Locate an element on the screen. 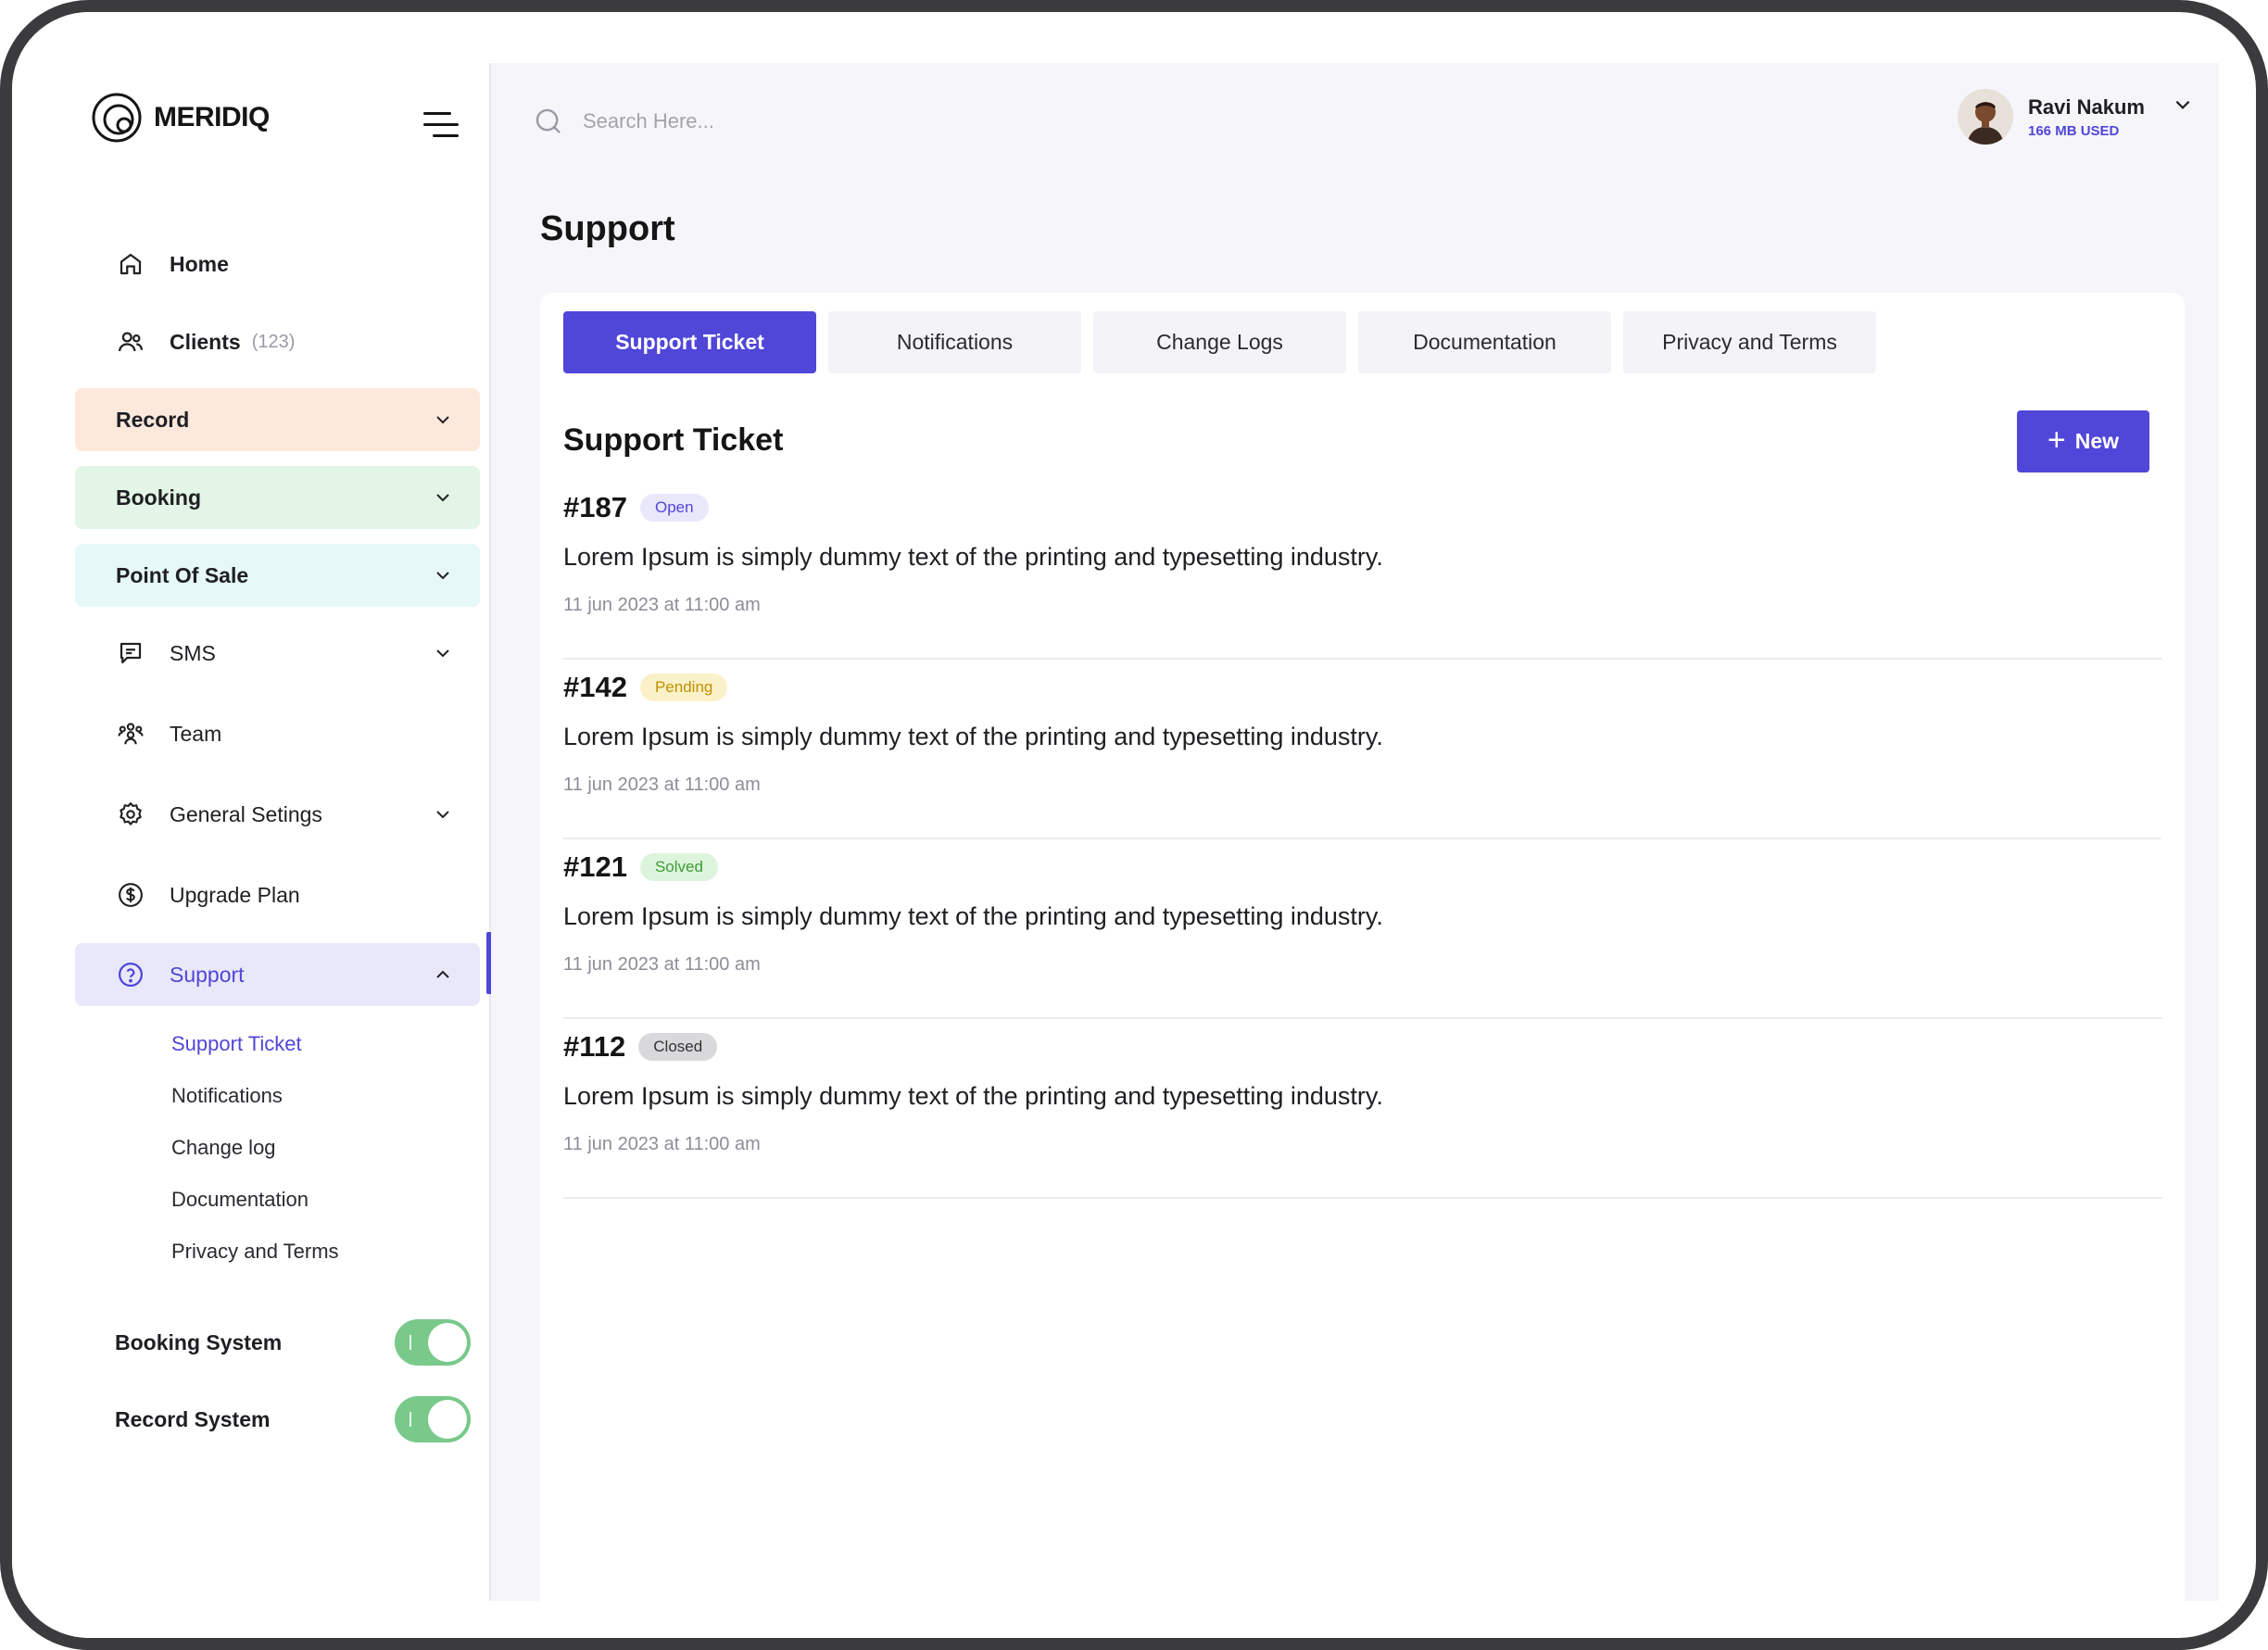 The image size is (2268, 1650). search-input is located at coordinates (768, 121).